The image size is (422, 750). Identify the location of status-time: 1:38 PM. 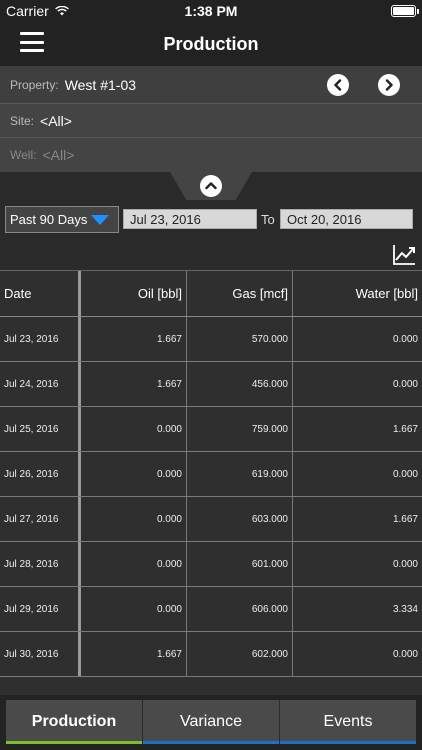
(211, 11).